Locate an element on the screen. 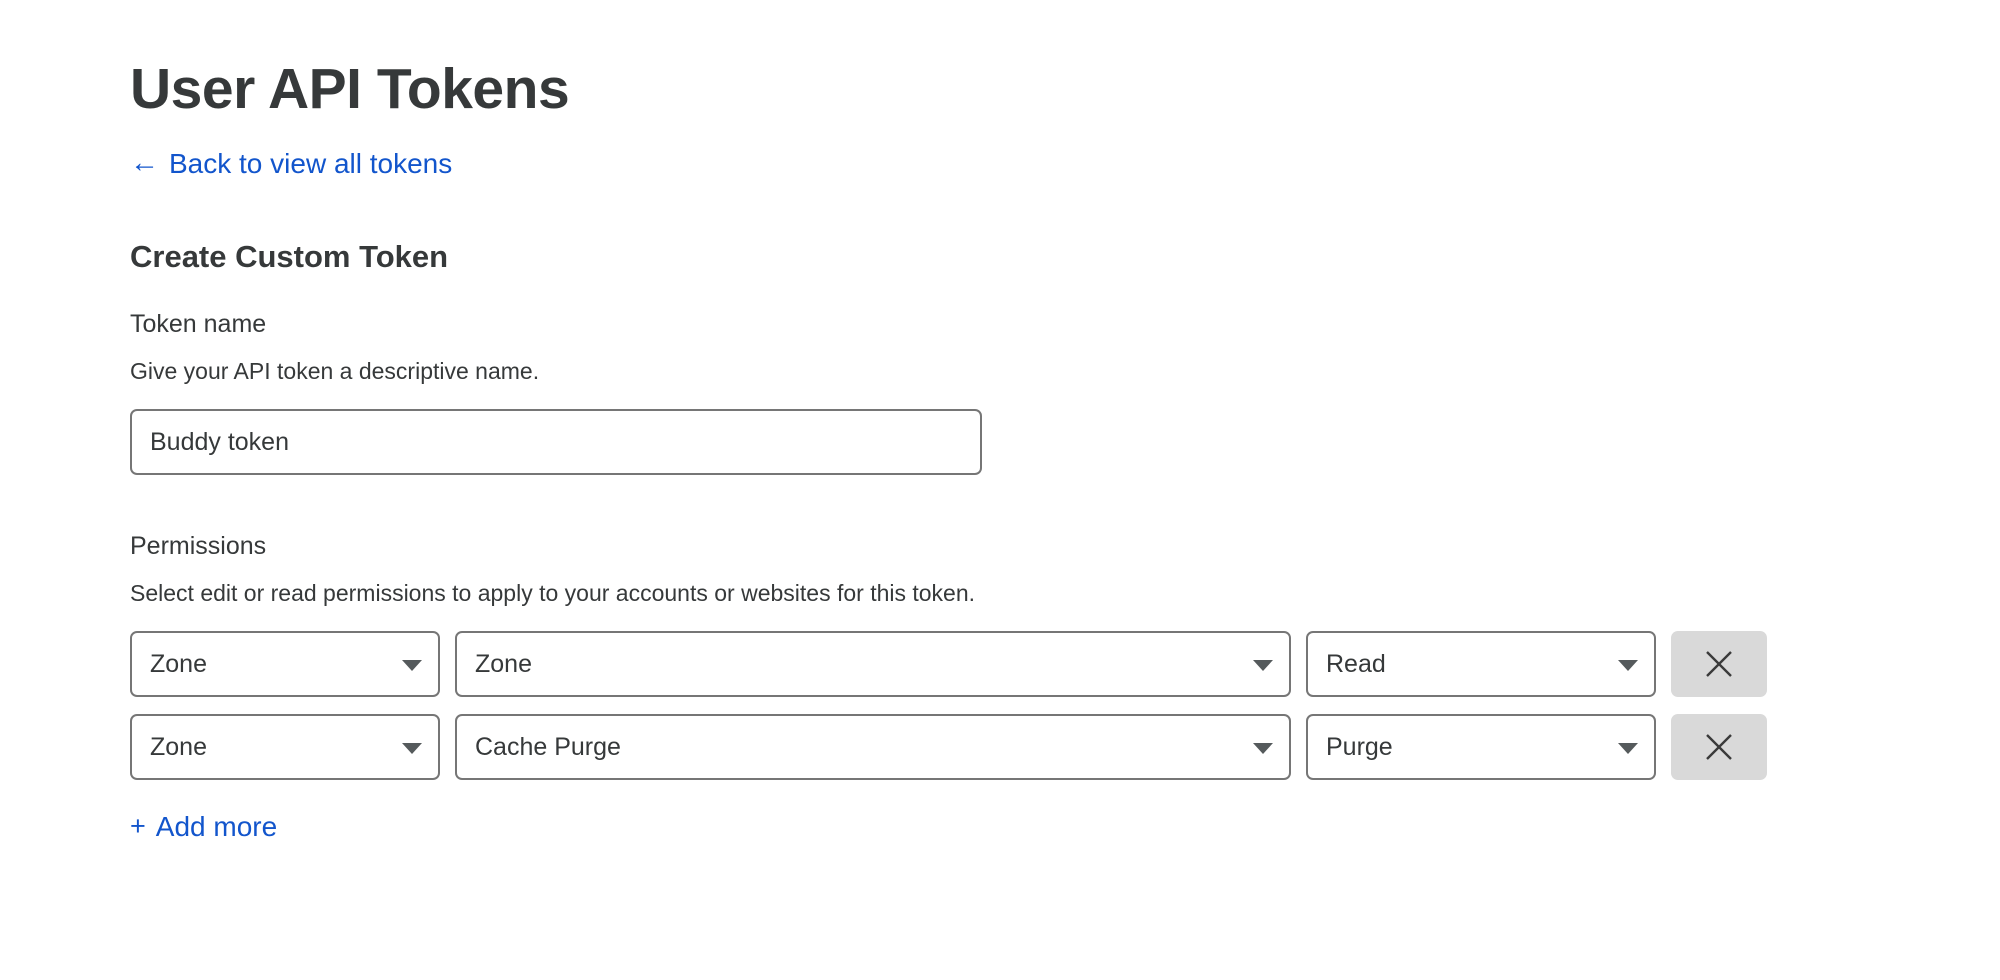 The width and height of the screenshot is (2000, 980). permission-scope-value-1: Zone is located at coordinates (178, 747).